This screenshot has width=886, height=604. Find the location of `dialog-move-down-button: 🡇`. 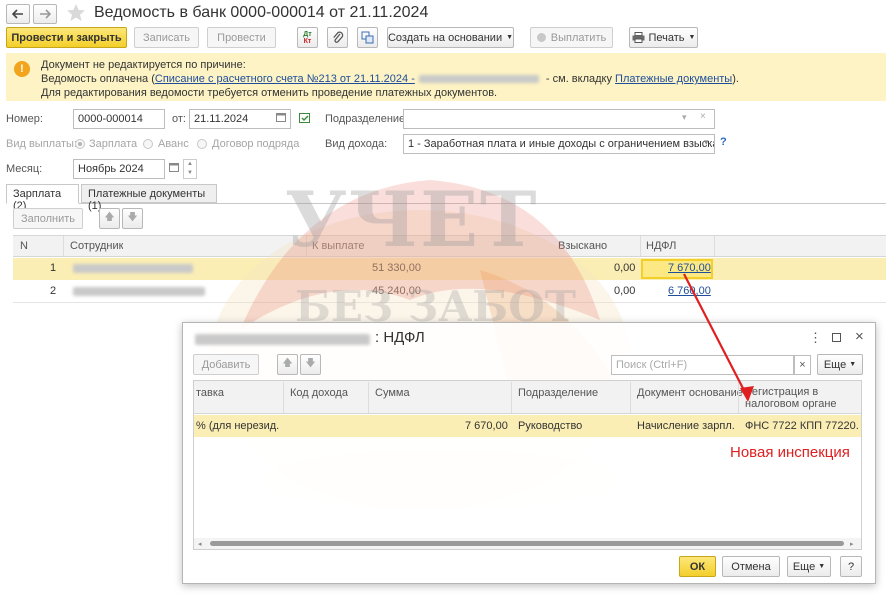

dialog-move-down-button: 🡇 is located at coordinates (310, 364).